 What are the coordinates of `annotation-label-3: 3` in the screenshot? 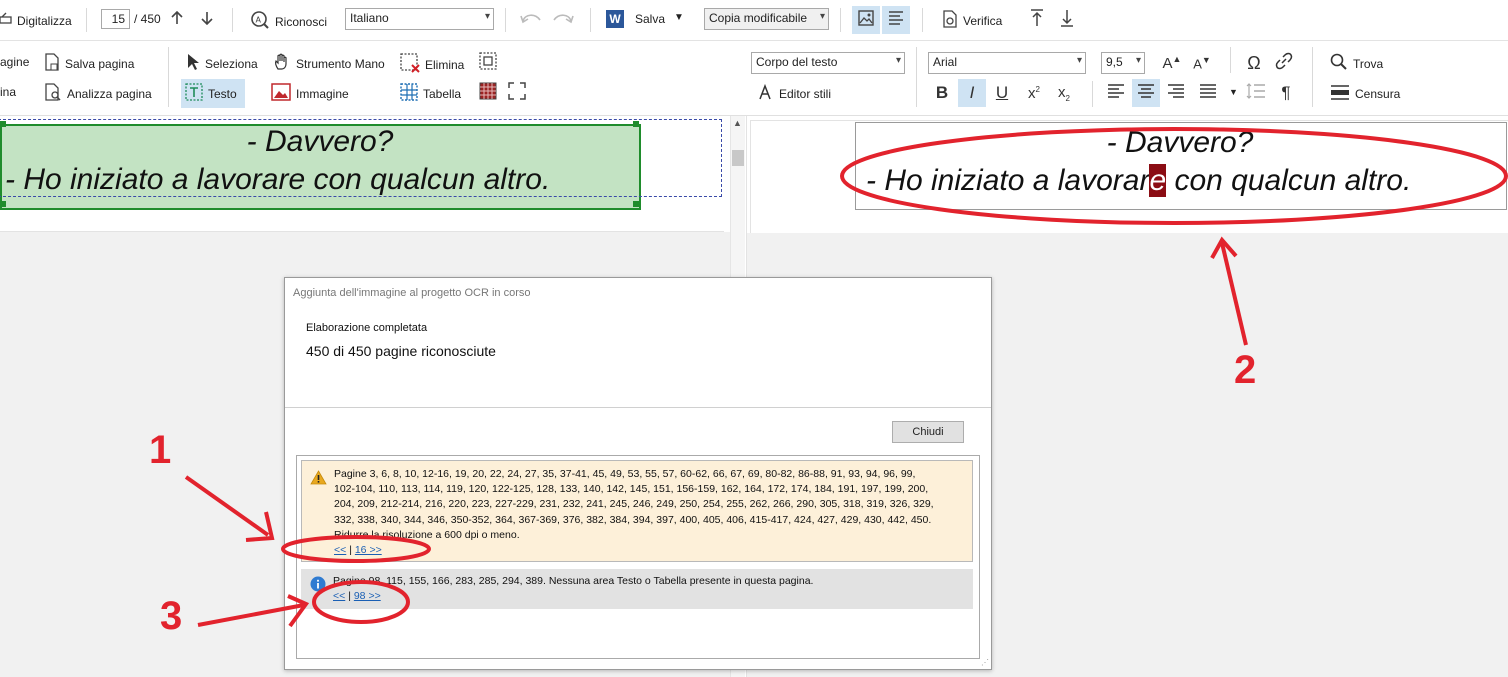 It's located at (171, 616).